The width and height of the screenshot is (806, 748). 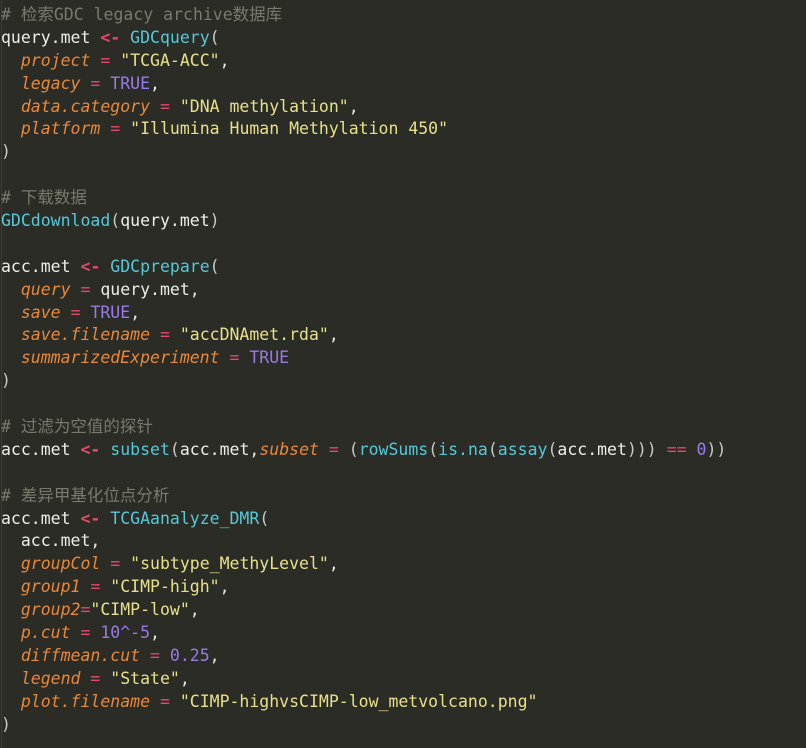 What do you see at coordinates (403, 610) in the screenshot?
I see `code-line: group2="CIMP-low",` at bounding box center [403, 610].